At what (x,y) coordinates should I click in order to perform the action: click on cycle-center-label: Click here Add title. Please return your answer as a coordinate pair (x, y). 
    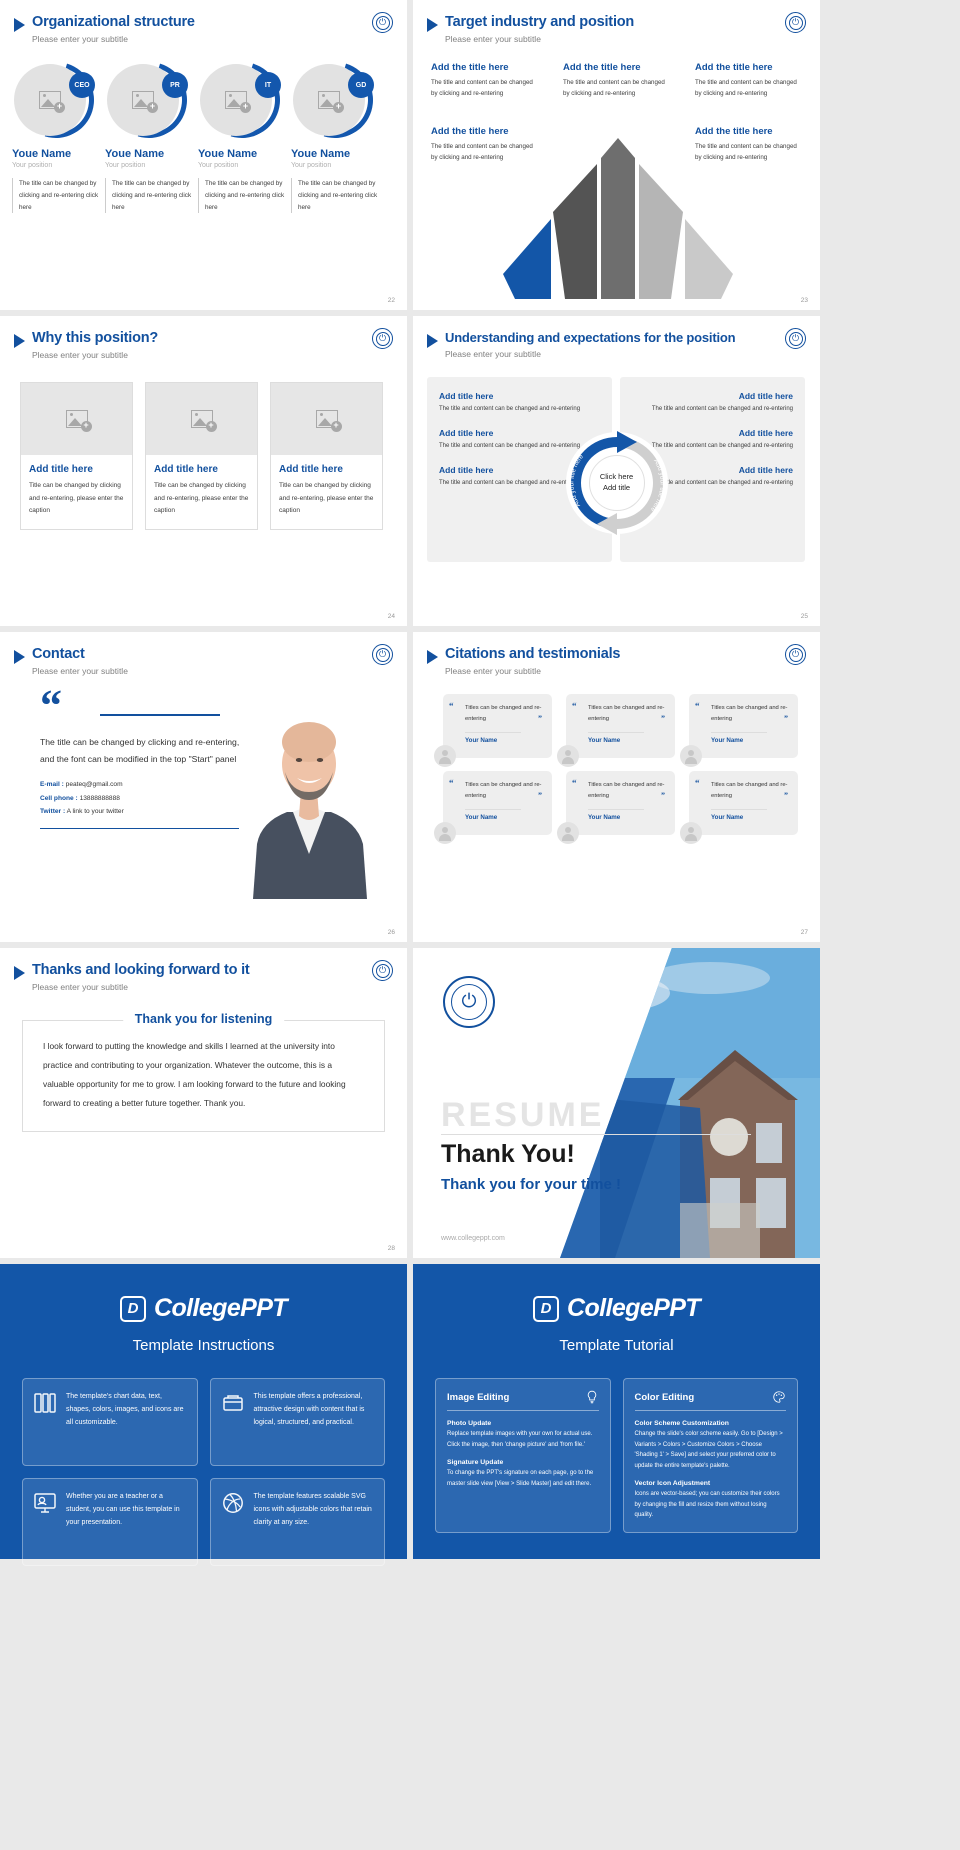
    Looking at the image, I should click on (616, 482).